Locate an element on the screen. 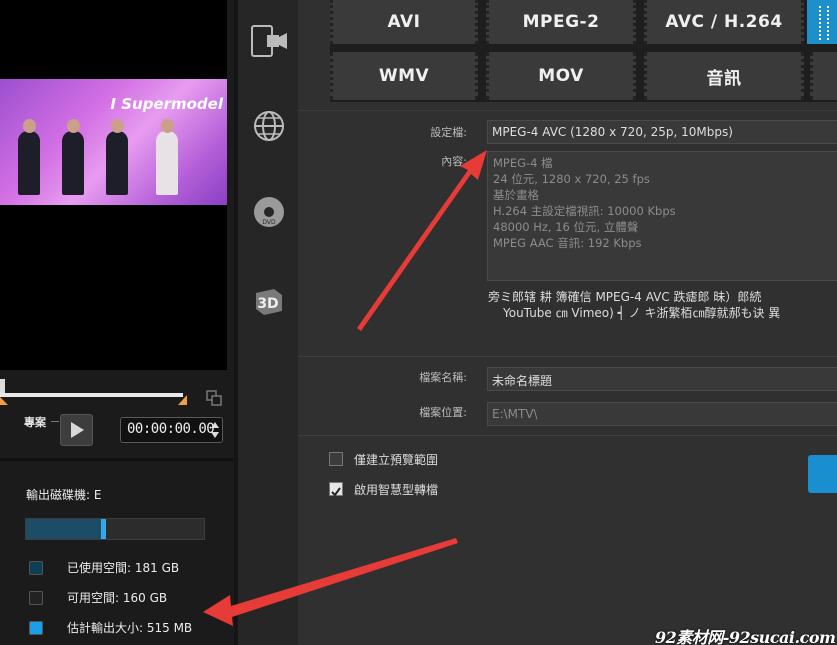  output-drive-label: 輸出磁碟機: E is located at coordinates (64, 495).